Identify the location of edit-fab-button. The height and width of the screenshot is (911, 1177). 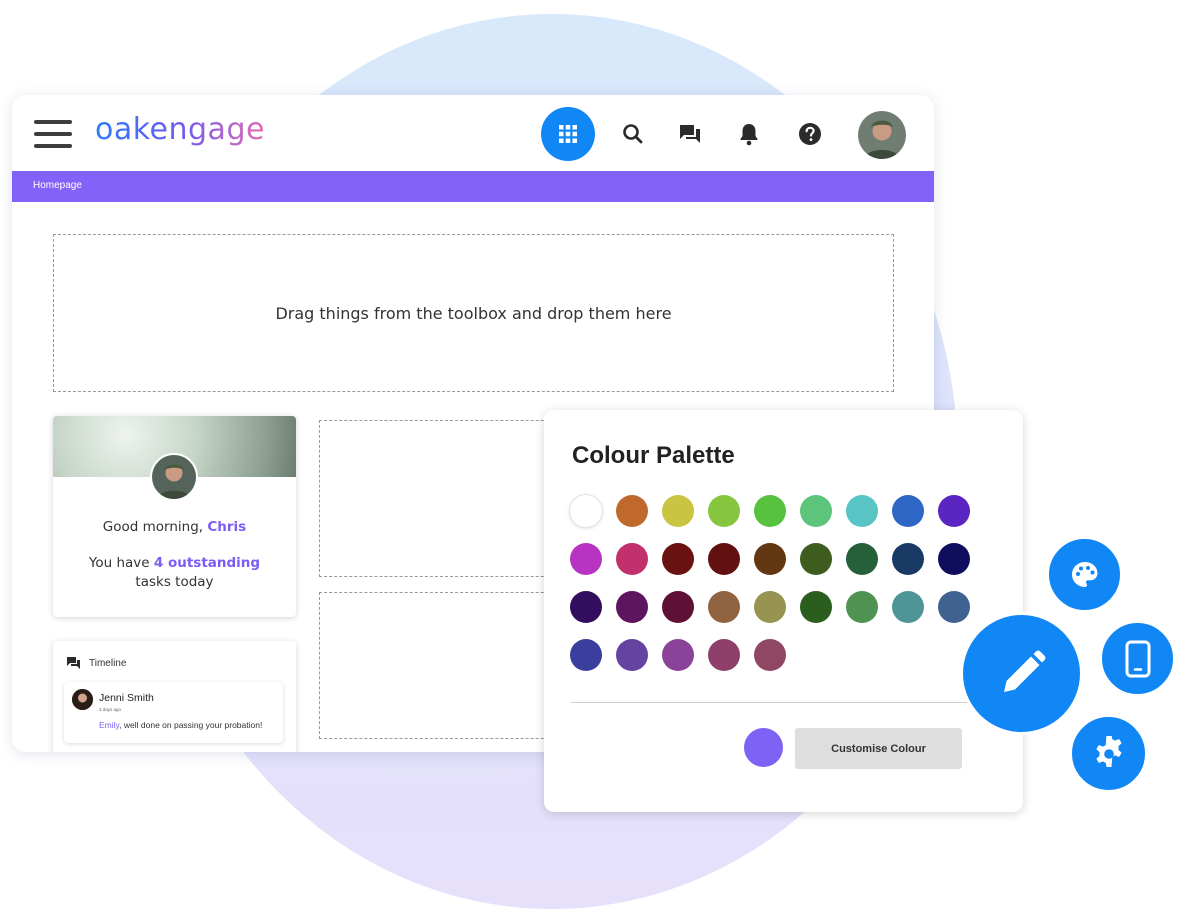
(1021, 673).